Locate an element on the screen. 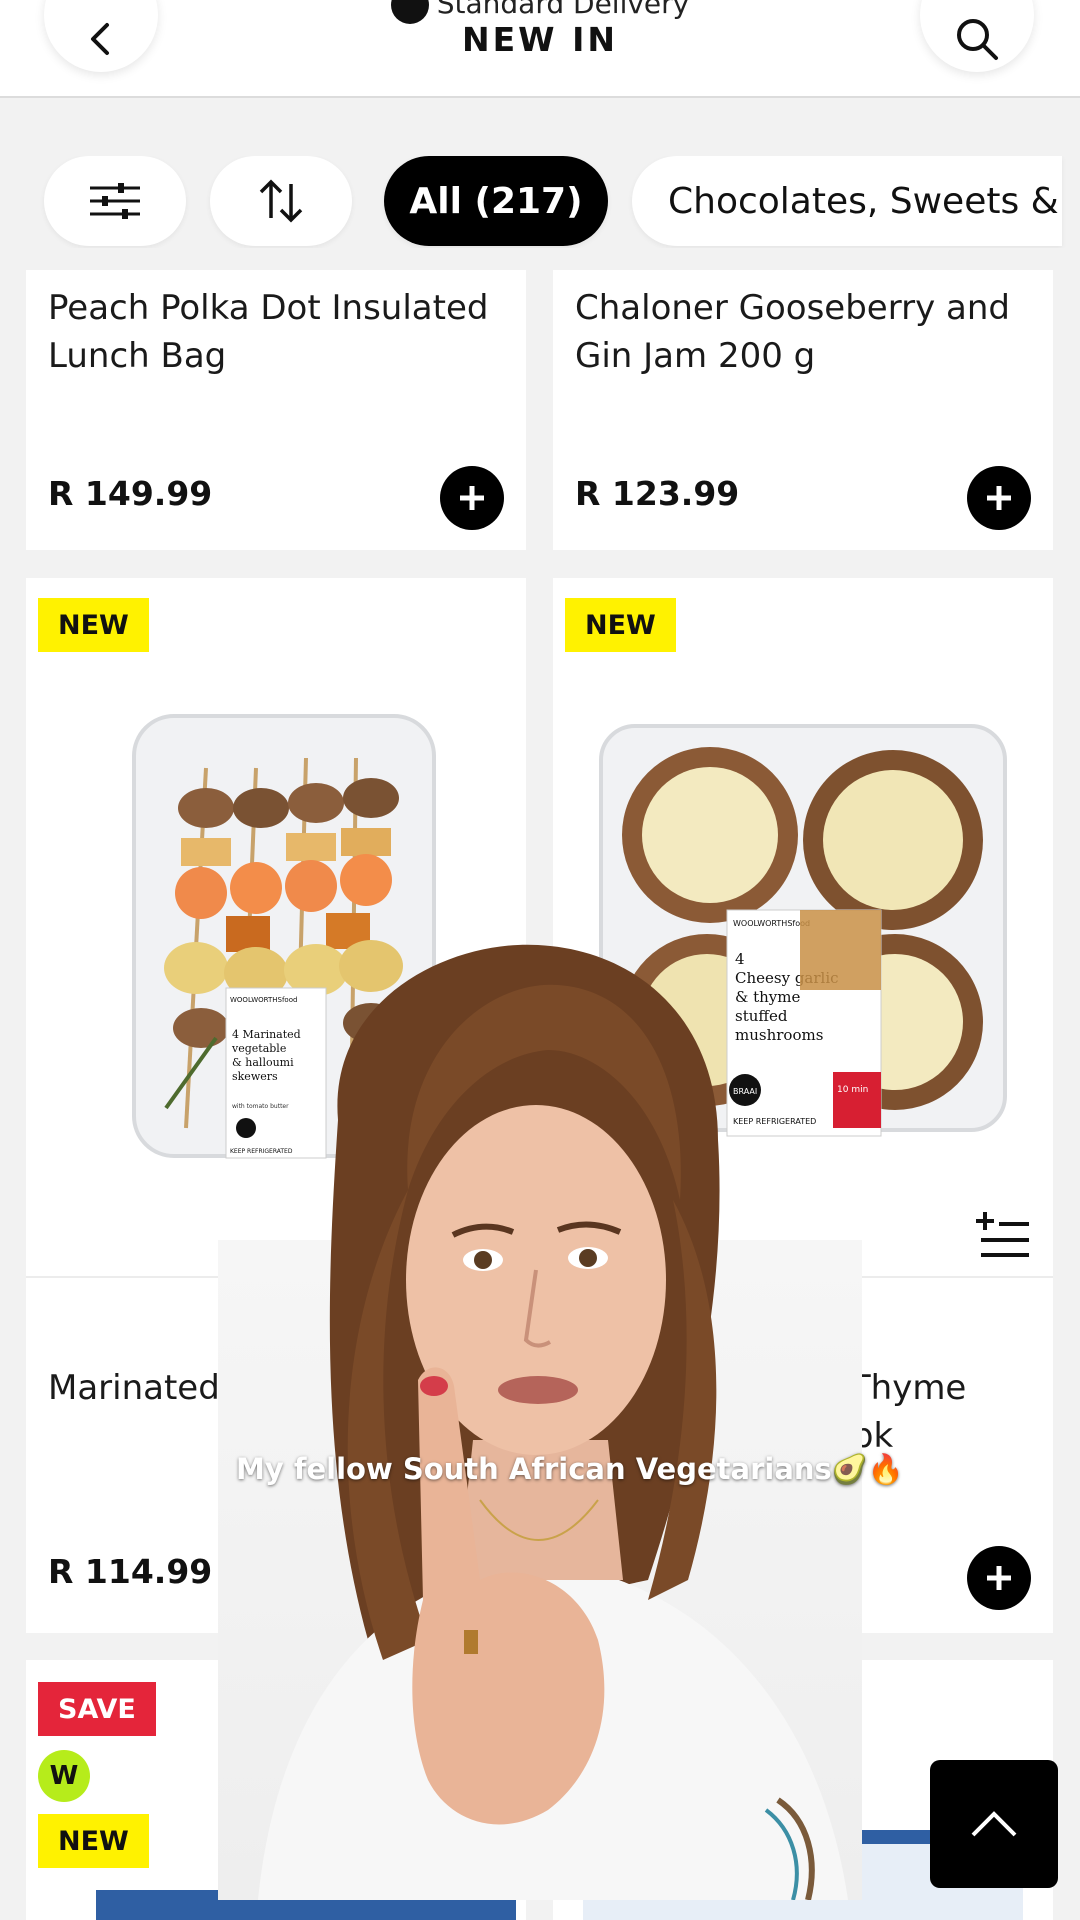 Image resolution: width=1080 pixels, height=1920 pixels. sort-button is located at coordinates (281, 201).